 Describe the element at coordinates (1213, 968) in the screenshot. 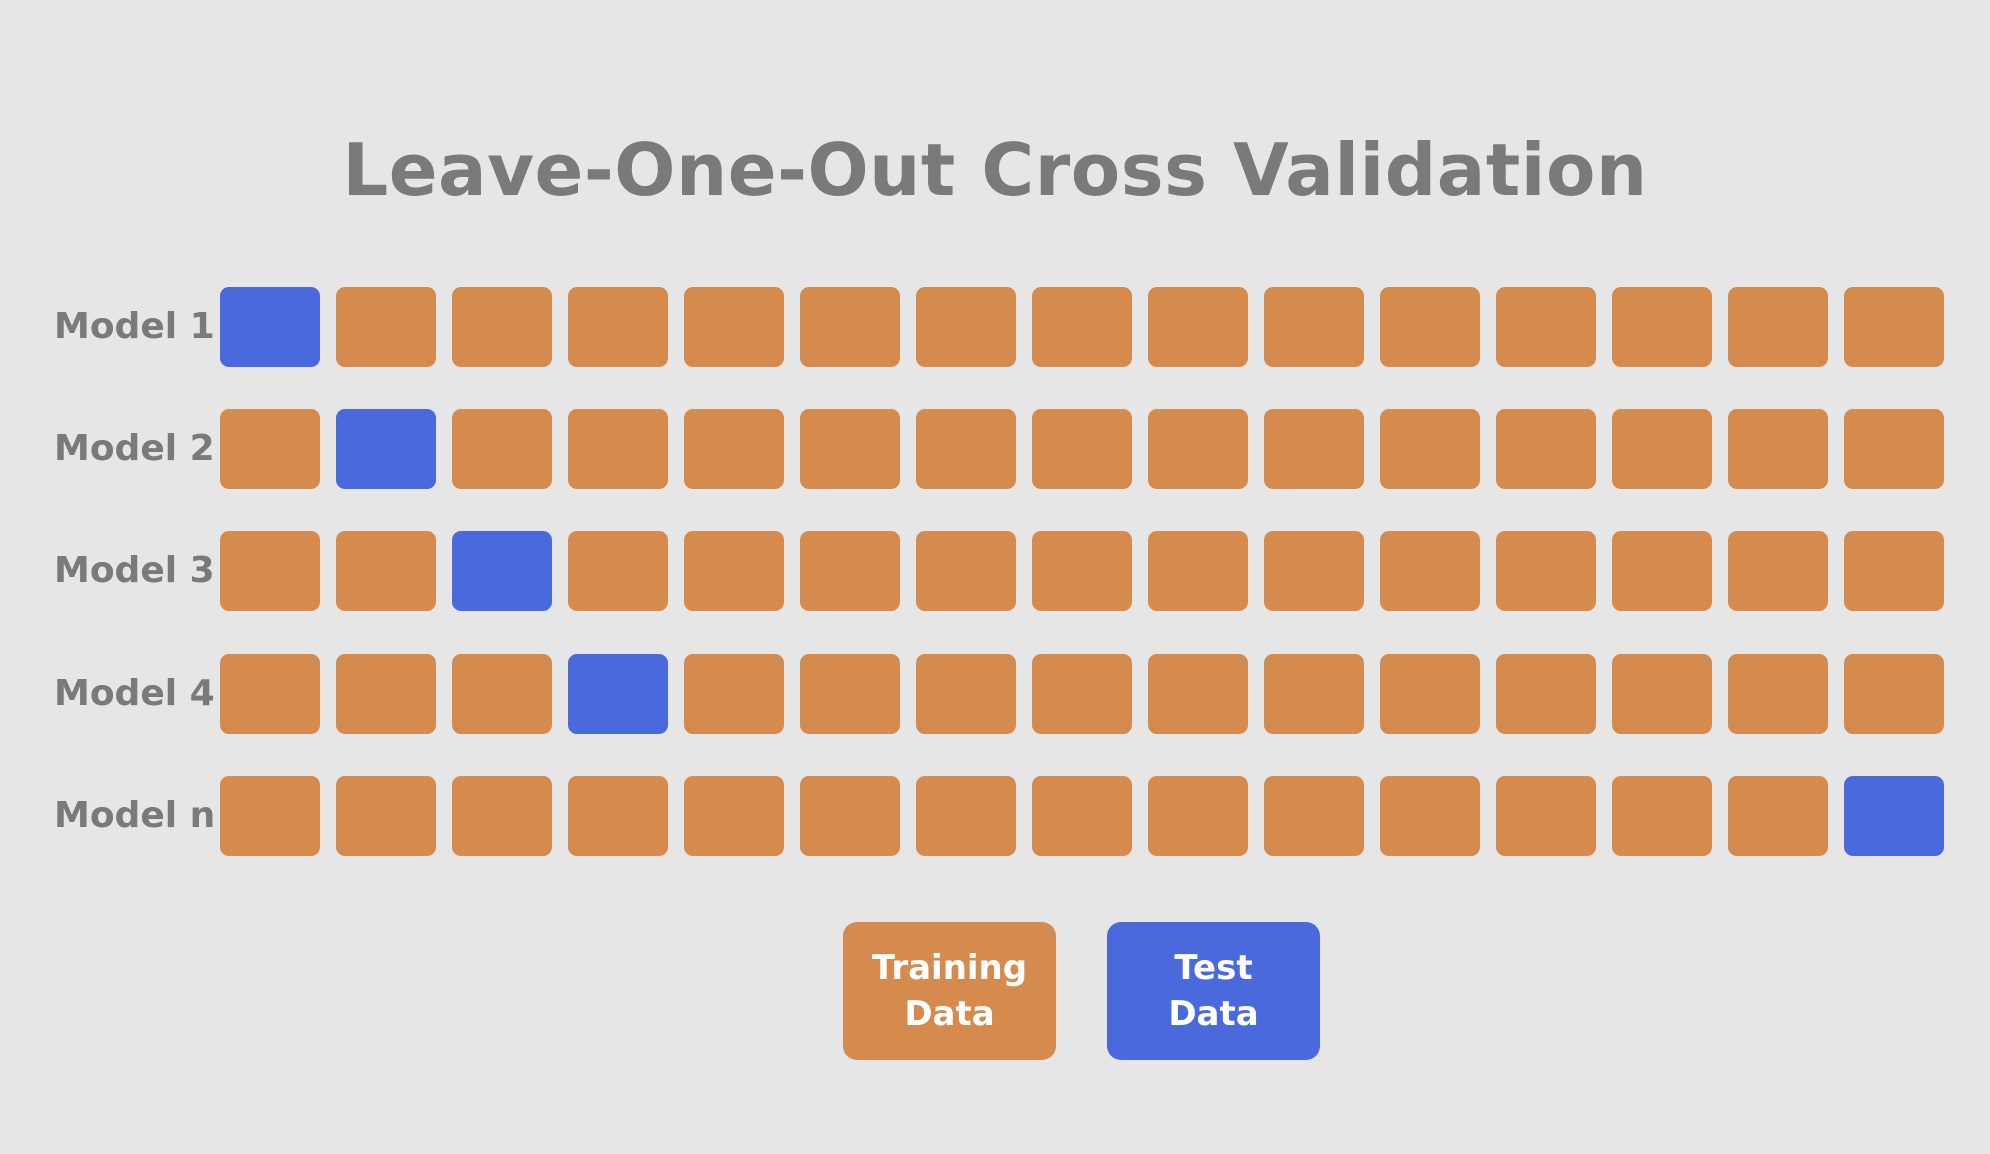

I see `legend-test-line1: Test` at that location.